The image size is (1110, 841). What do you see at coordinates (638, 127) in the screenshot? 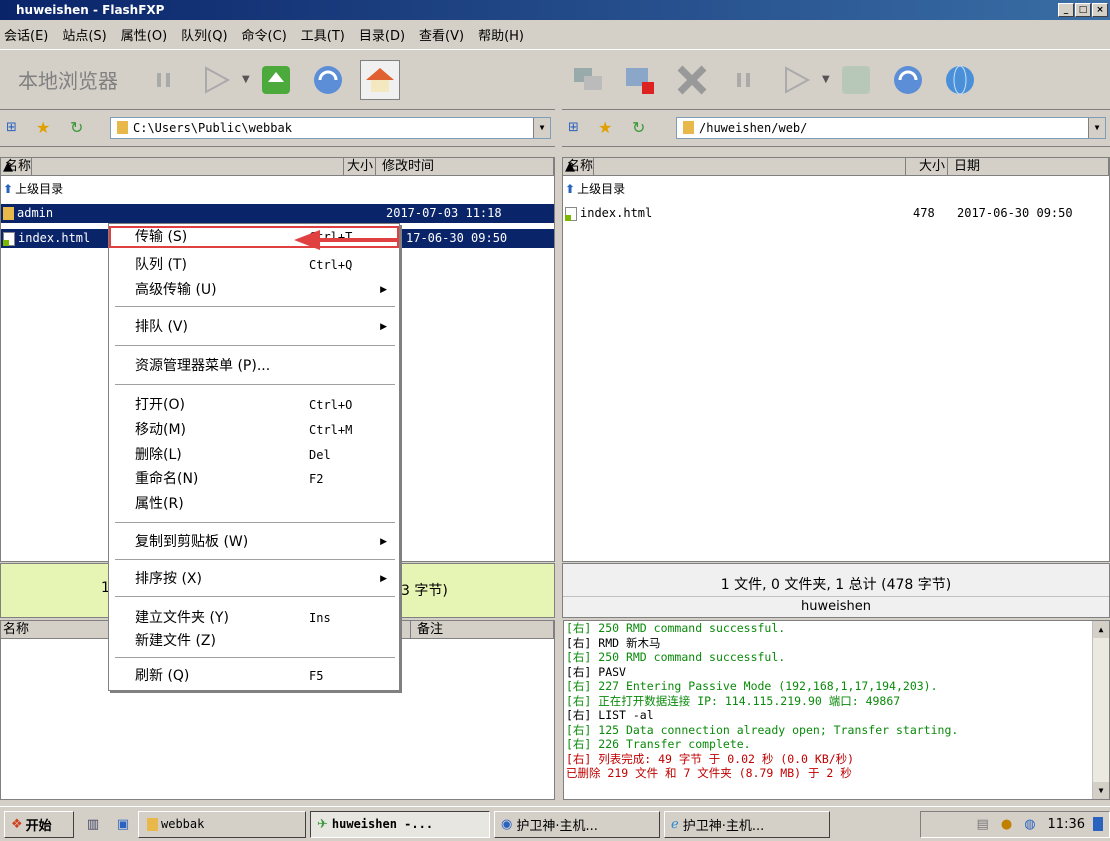
I see `up-dir-icon-right: ↻` at bounding box center [638, 127].